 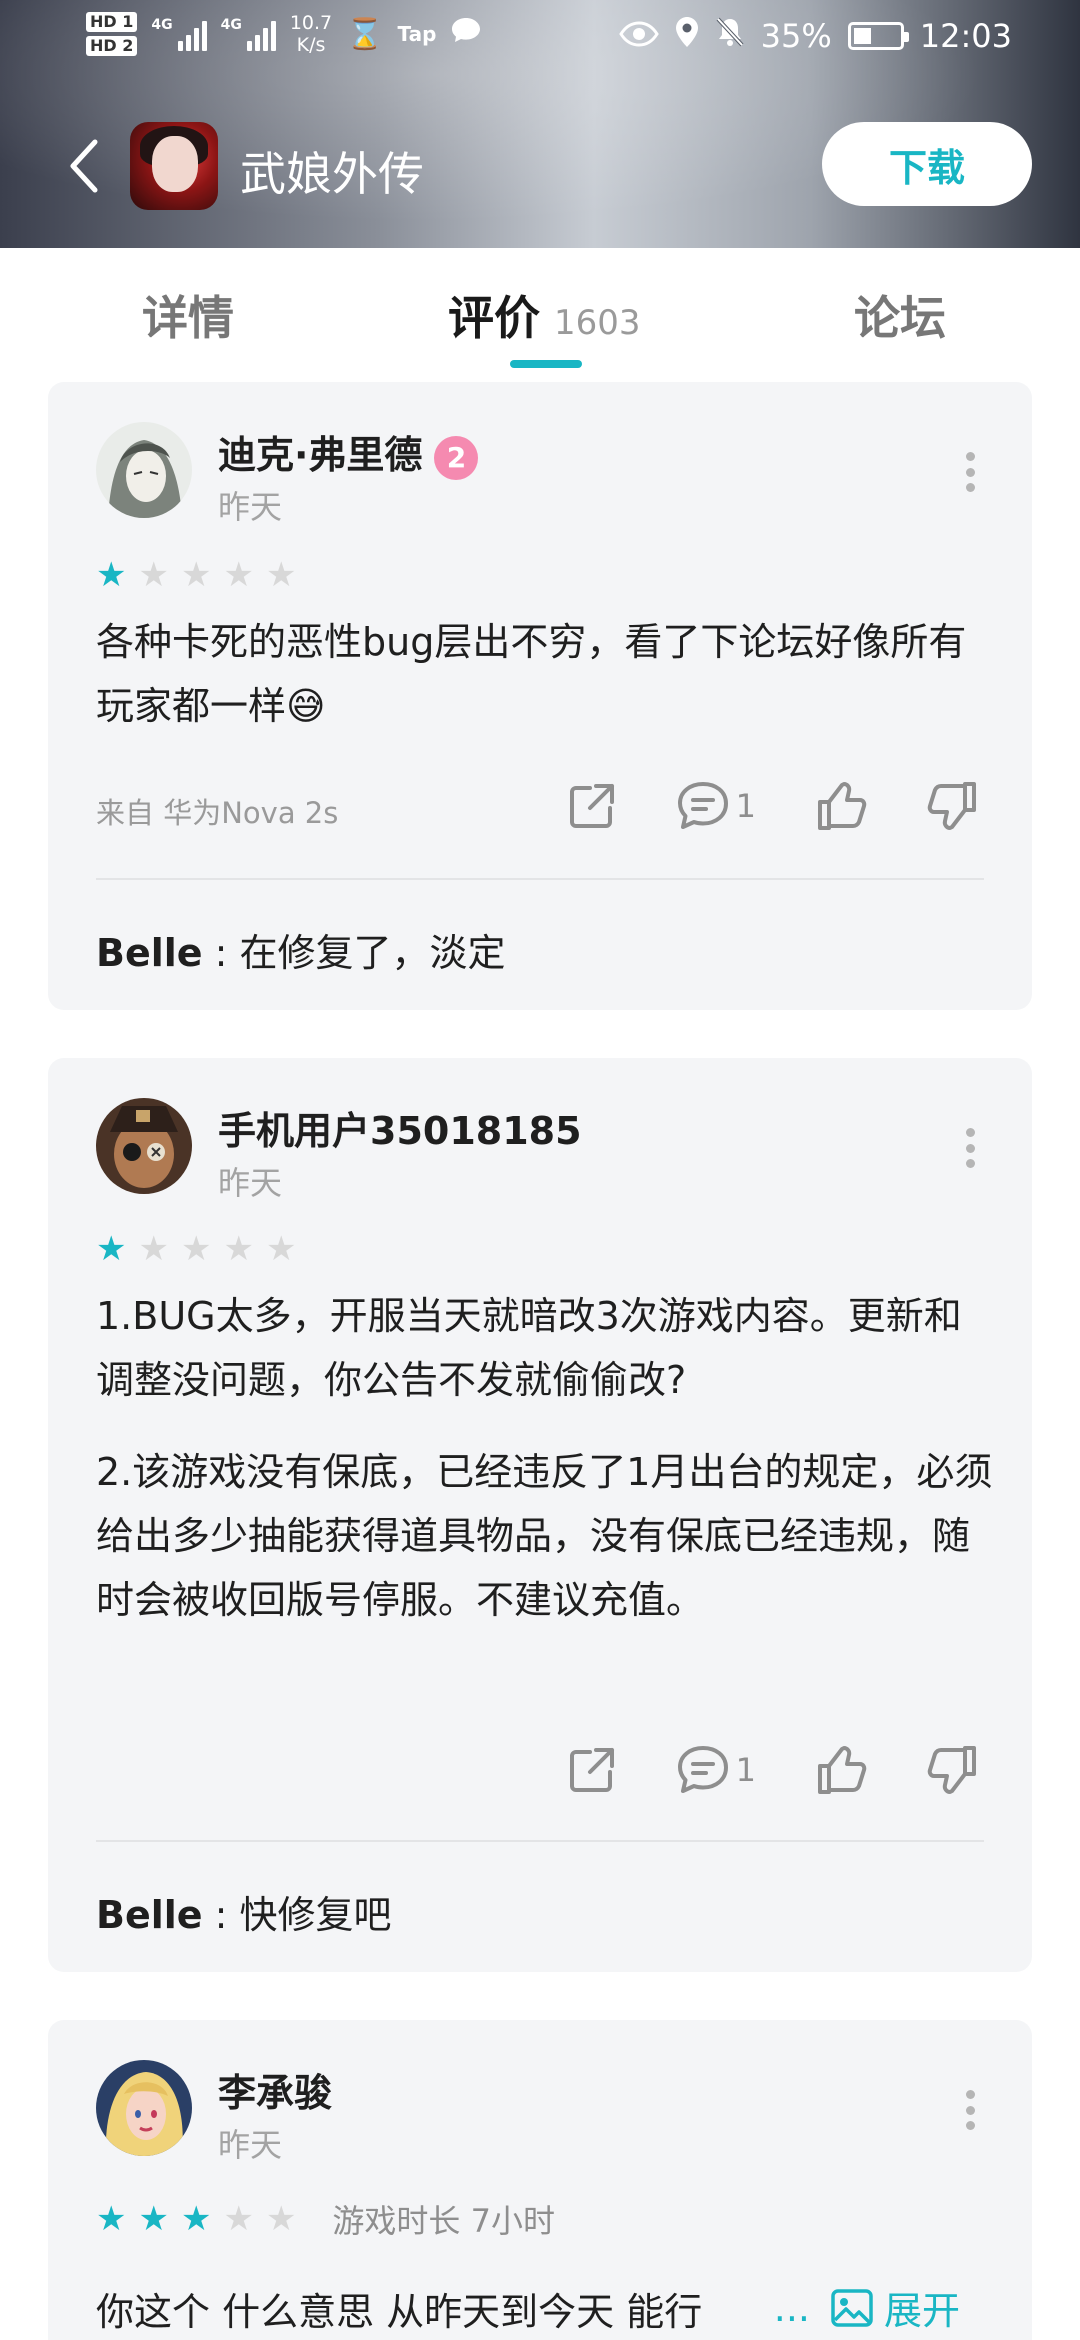 I want to click on tab-indicator, so click(x=546, y=364).